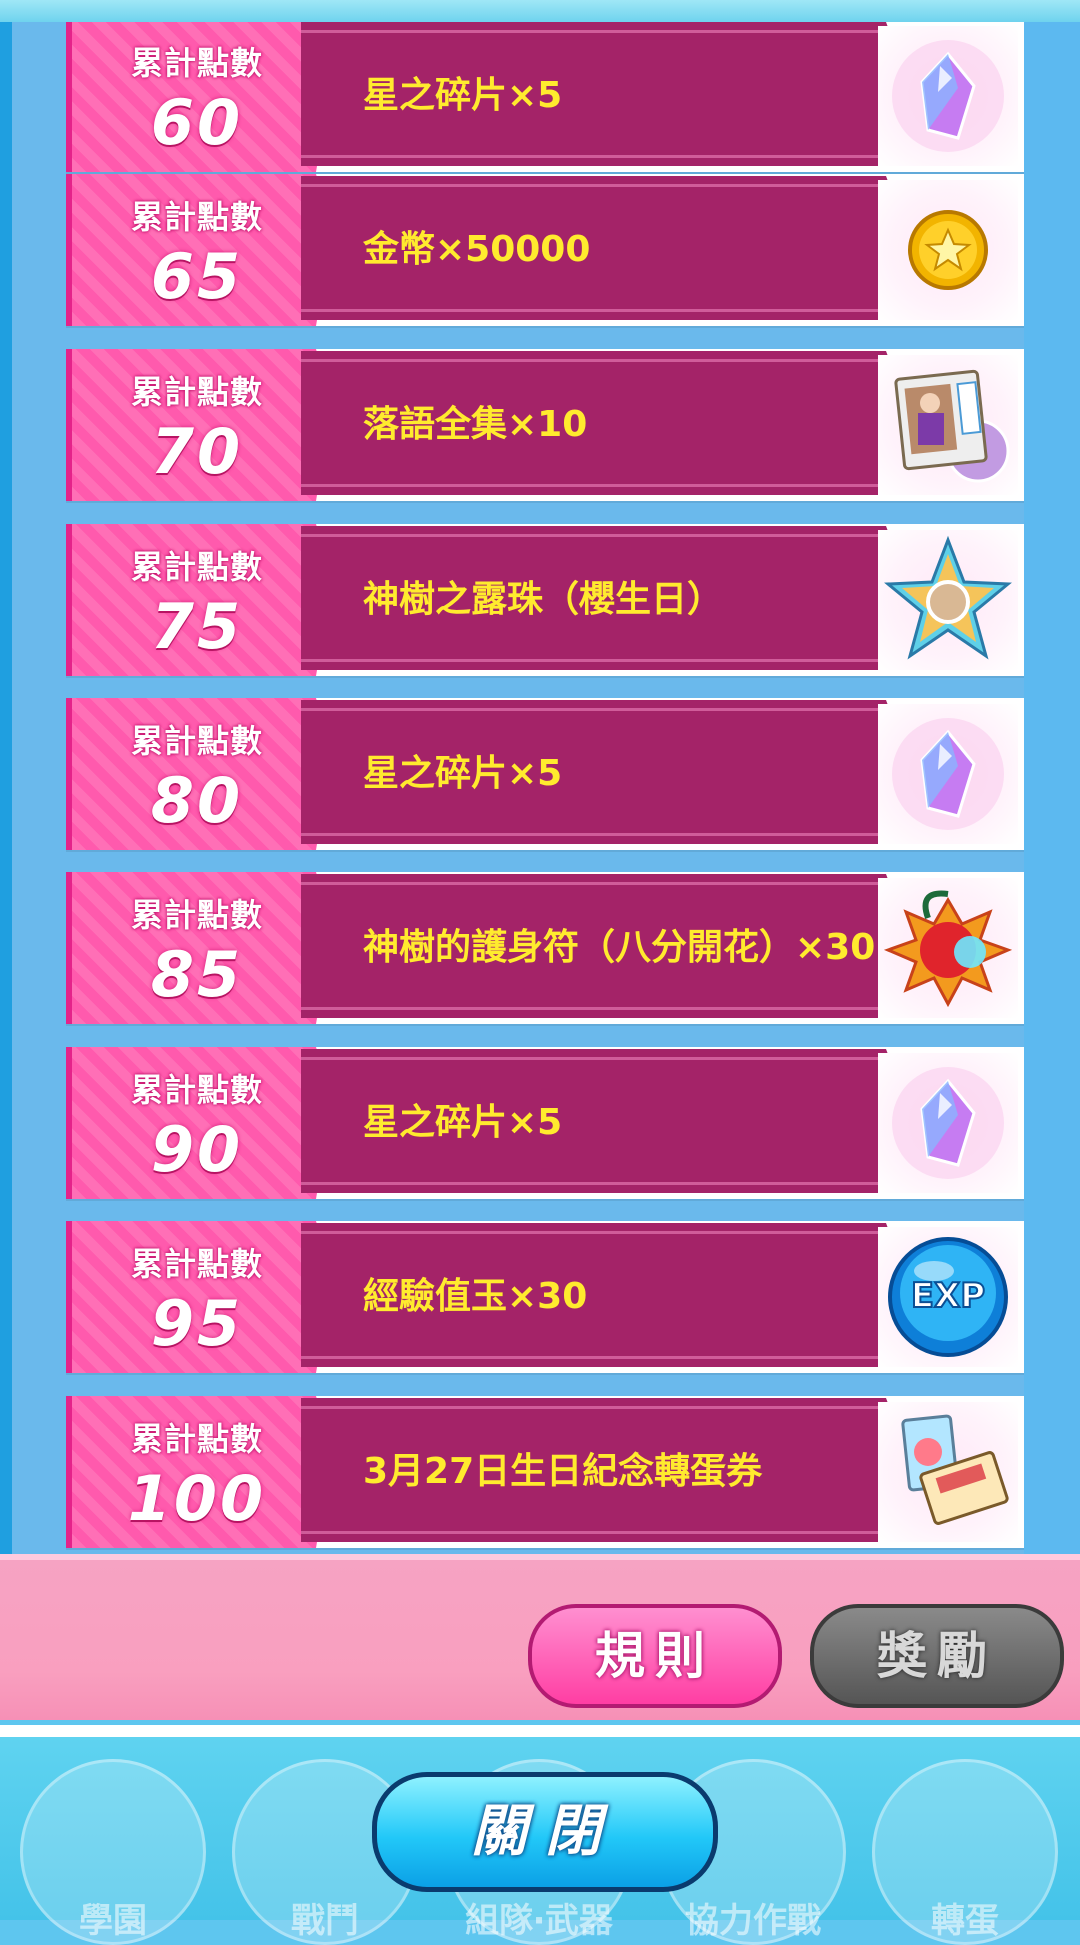 The height and width of the screenshot is (1945, 1080). Describe the element at coordinates (948, 948) in the screenshot. I see `amulet-icon` at that location.